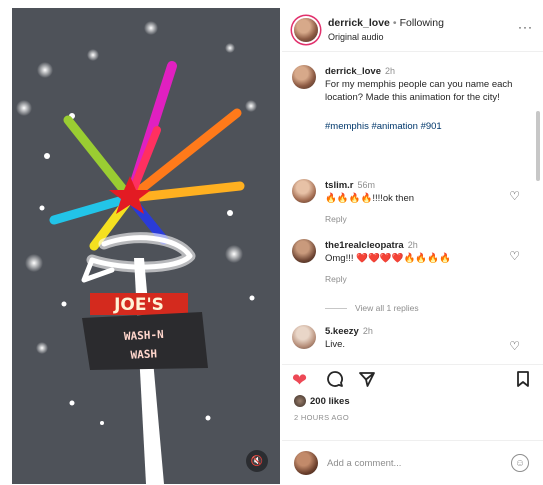  What do you see at coordinates (523, 380) in the screenshot?
I see `bookmark-icon` at bounding box center [523, 380].